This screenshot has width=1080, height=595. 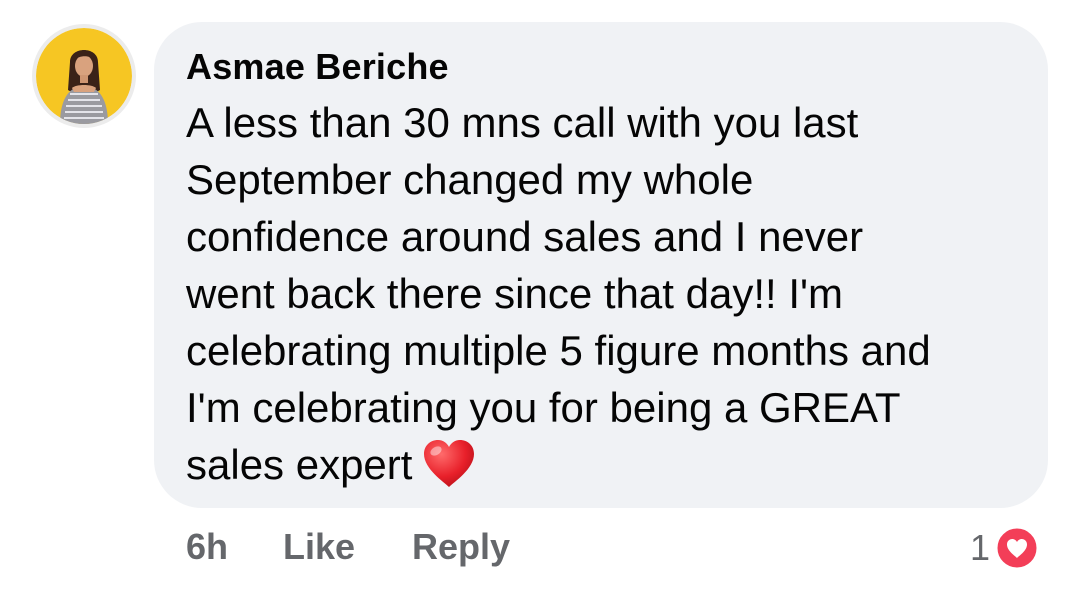 I want to click on comment-timestamp: 6h, so click(x=207, y=547).